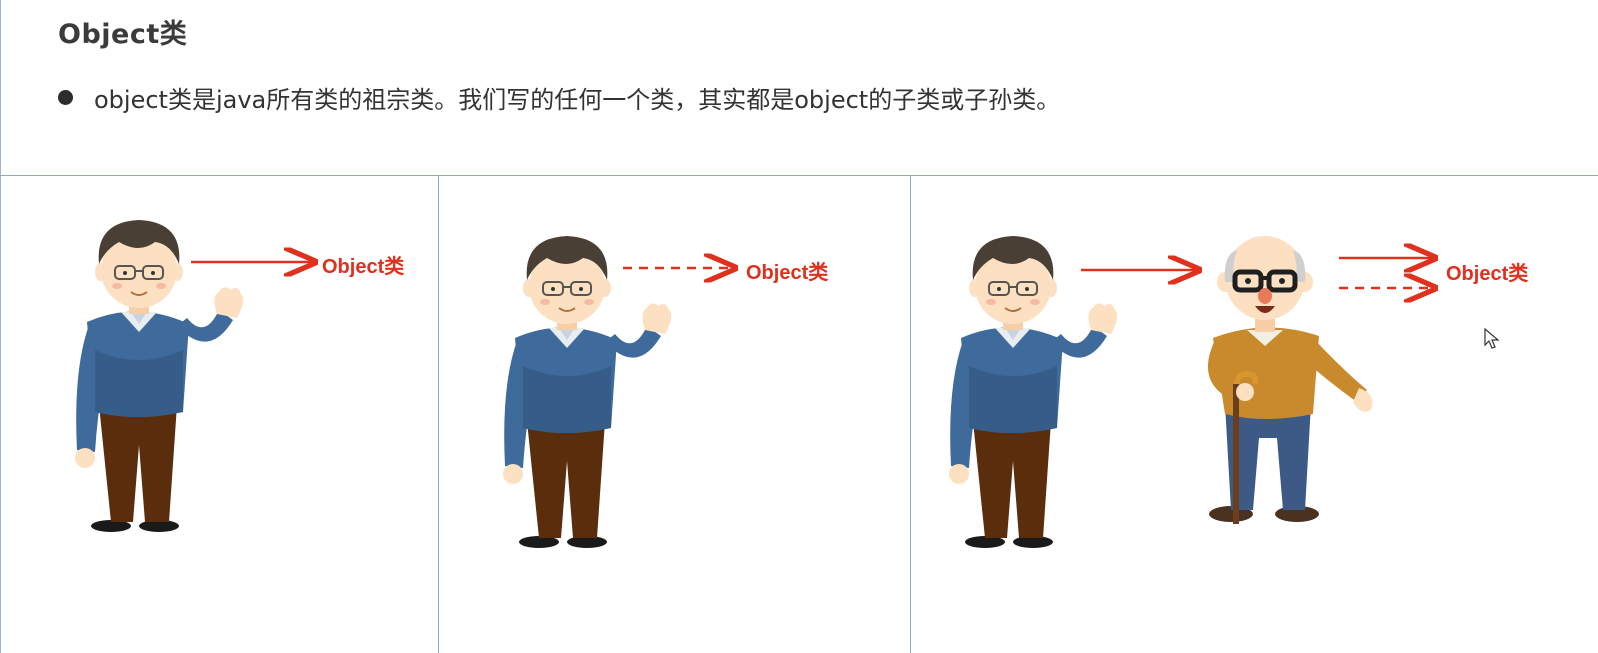 The image size is (1598, 653). I want to click on slide-title: Object类, so click(123, 34).